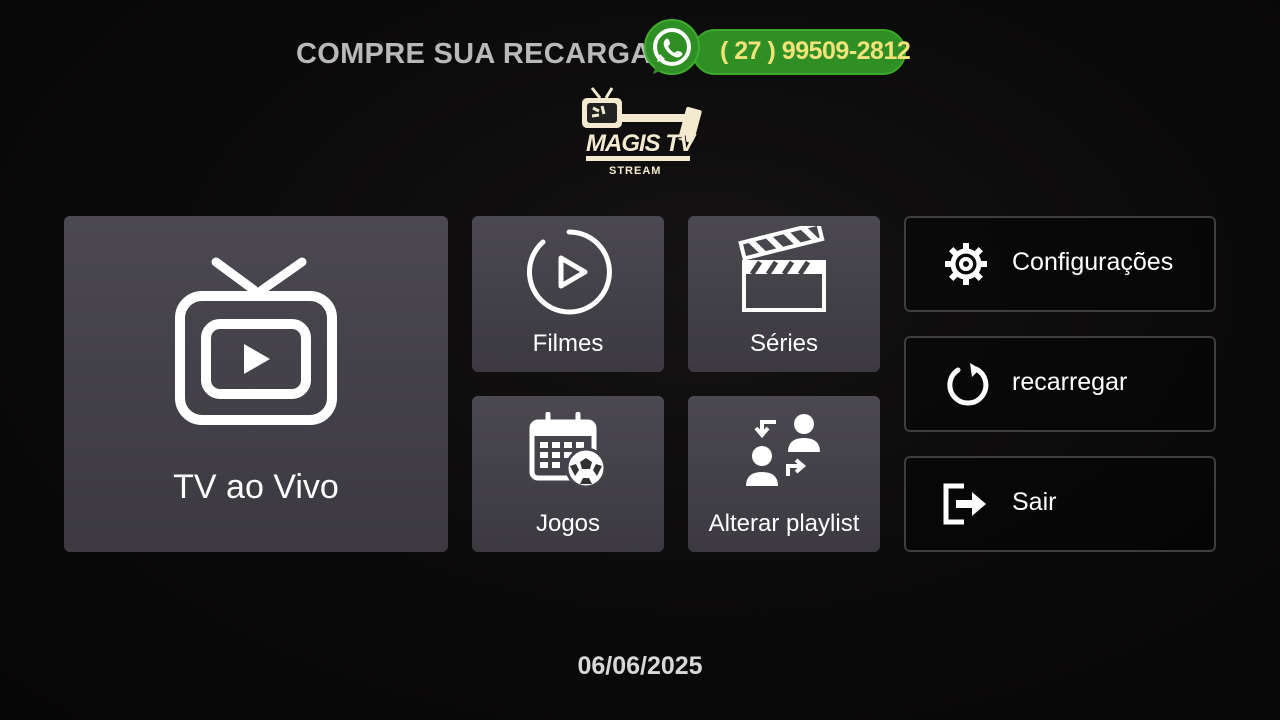 The height and width of the screenshot is (720, 1280). I want to click on current-date: 06/06/2025, so click(640, 666).